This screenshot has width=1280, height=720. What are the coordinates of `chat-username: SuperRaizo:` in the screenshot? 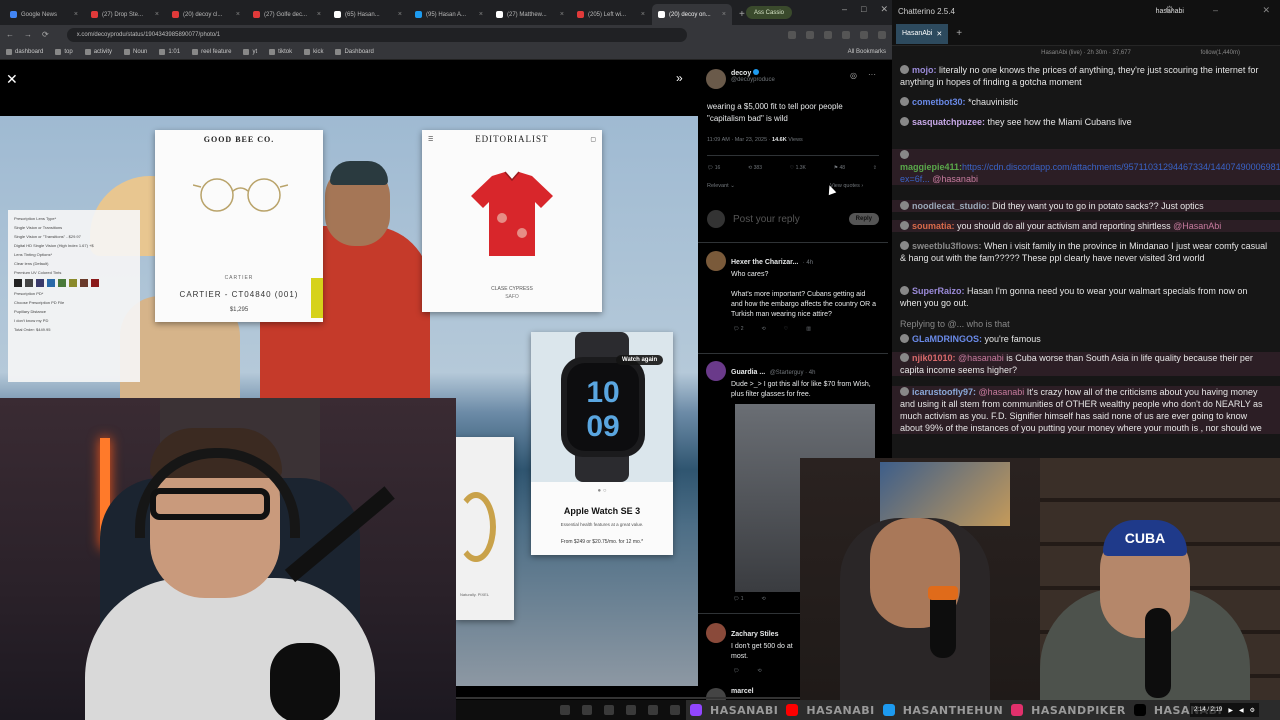 It's located at (938, 291).